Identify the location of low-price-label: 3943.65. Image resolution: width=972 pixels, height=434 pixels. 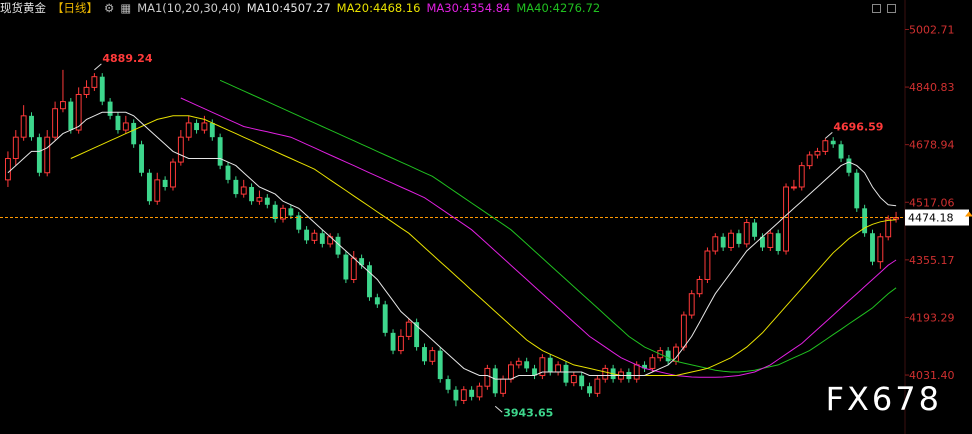
(528, 412).